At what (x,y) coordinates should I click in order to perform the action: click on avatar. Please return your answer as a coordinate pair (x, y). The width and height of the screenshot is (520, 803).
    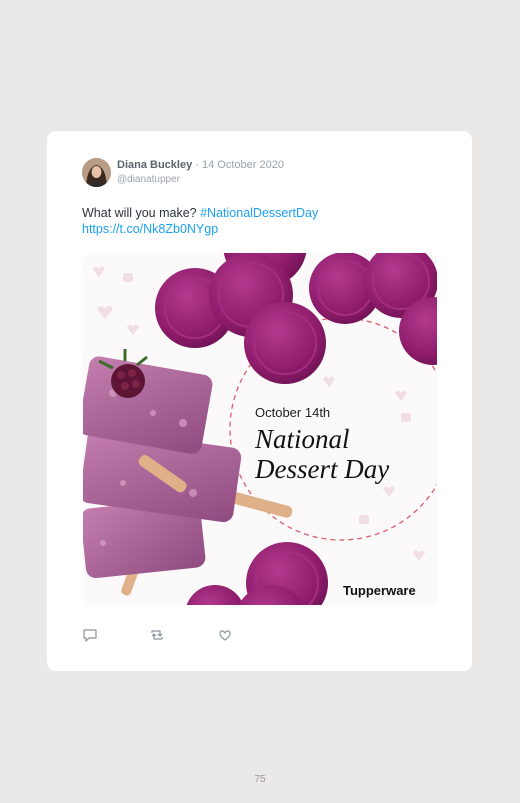
    Looking at the image, I should click on (96, 172).